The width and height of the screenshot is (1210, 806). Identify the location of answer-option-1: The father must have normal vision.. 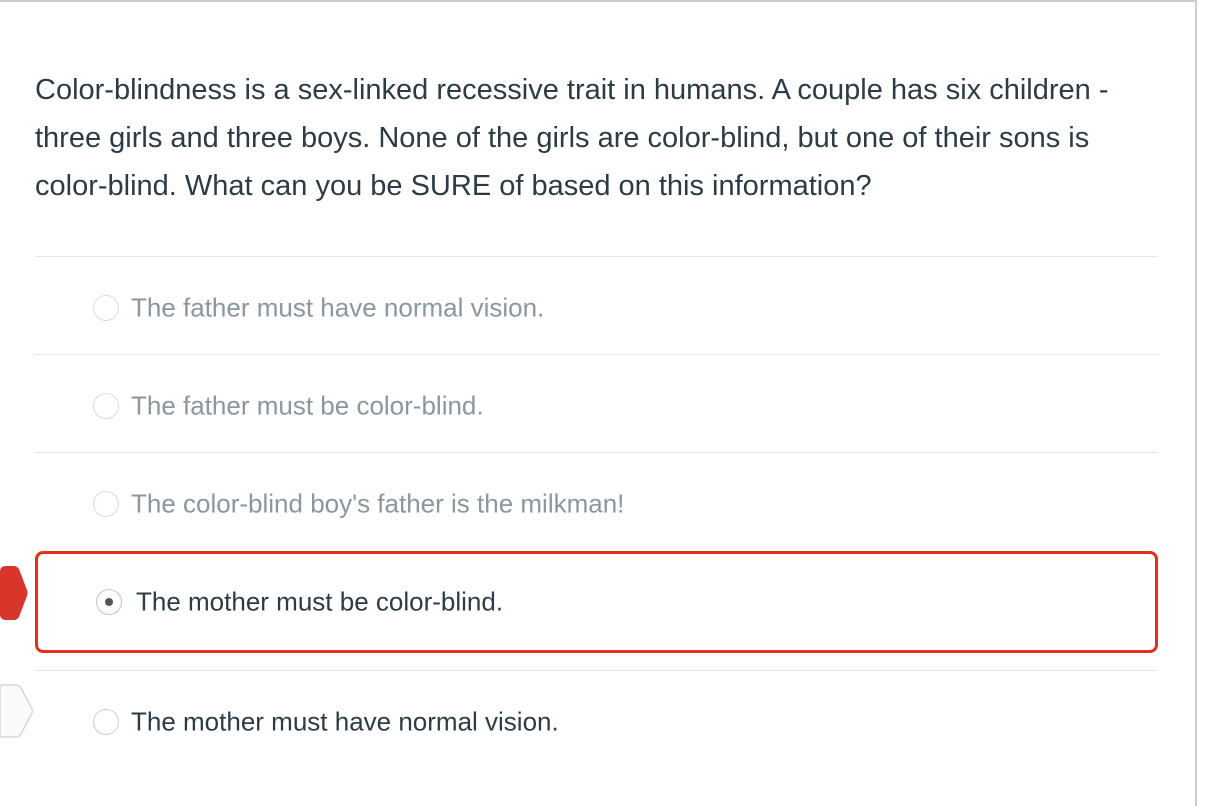
(596, 308).